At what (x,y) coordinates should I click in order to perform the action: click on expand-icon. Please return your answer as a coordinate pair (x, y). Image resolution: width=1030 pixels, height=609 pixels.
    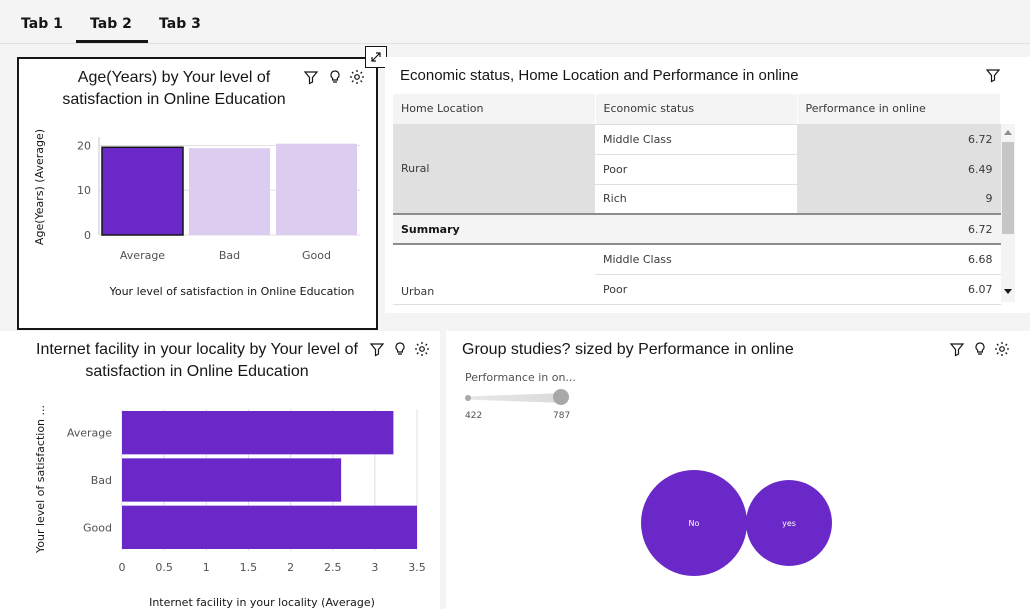
    Looking at the image, I should click on (376, 57).